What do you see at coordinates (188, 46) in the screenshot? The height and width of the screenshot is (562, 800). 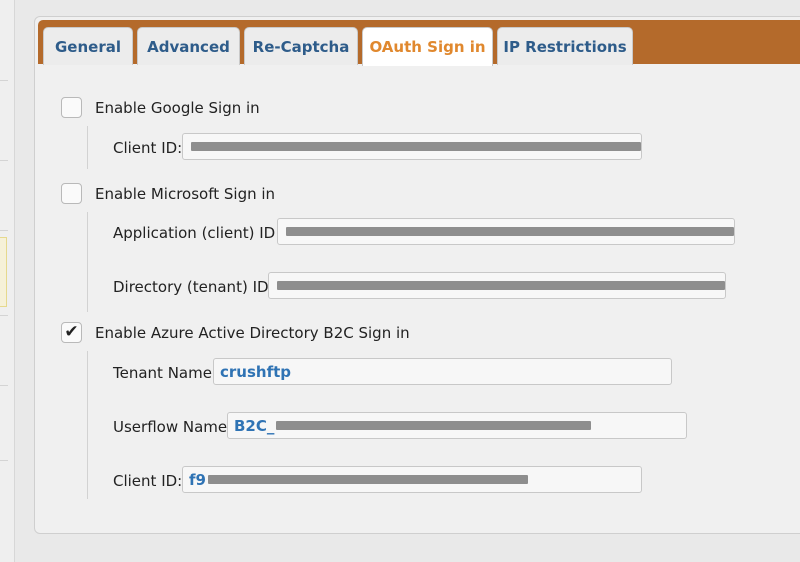 I see `tab-advanced: Advanced` at bounding box center [188, 46].